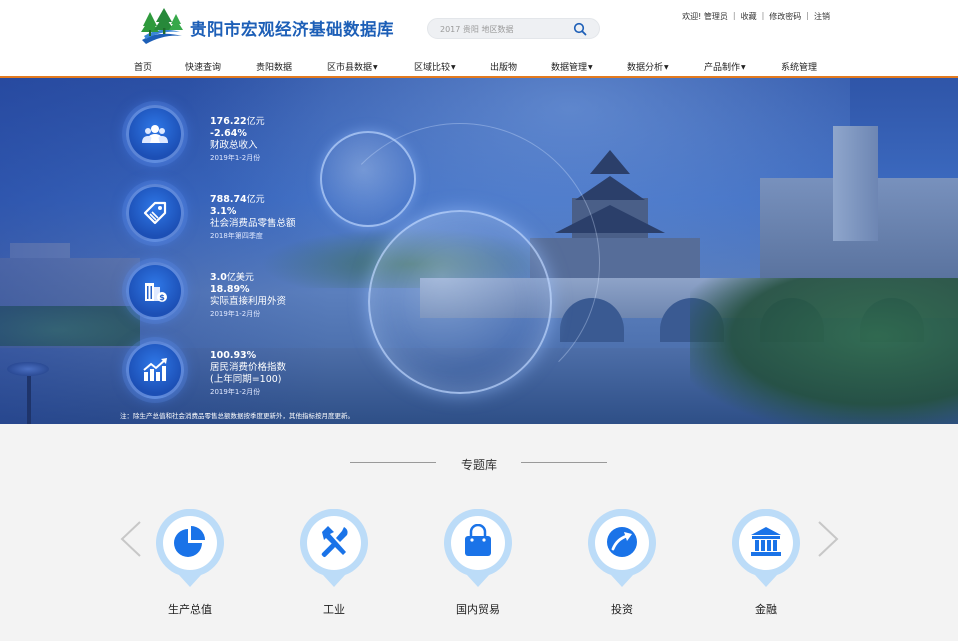 This screenshot has height=641, width=958. I want to click on shopping-bag-icon, so click(478, 540).